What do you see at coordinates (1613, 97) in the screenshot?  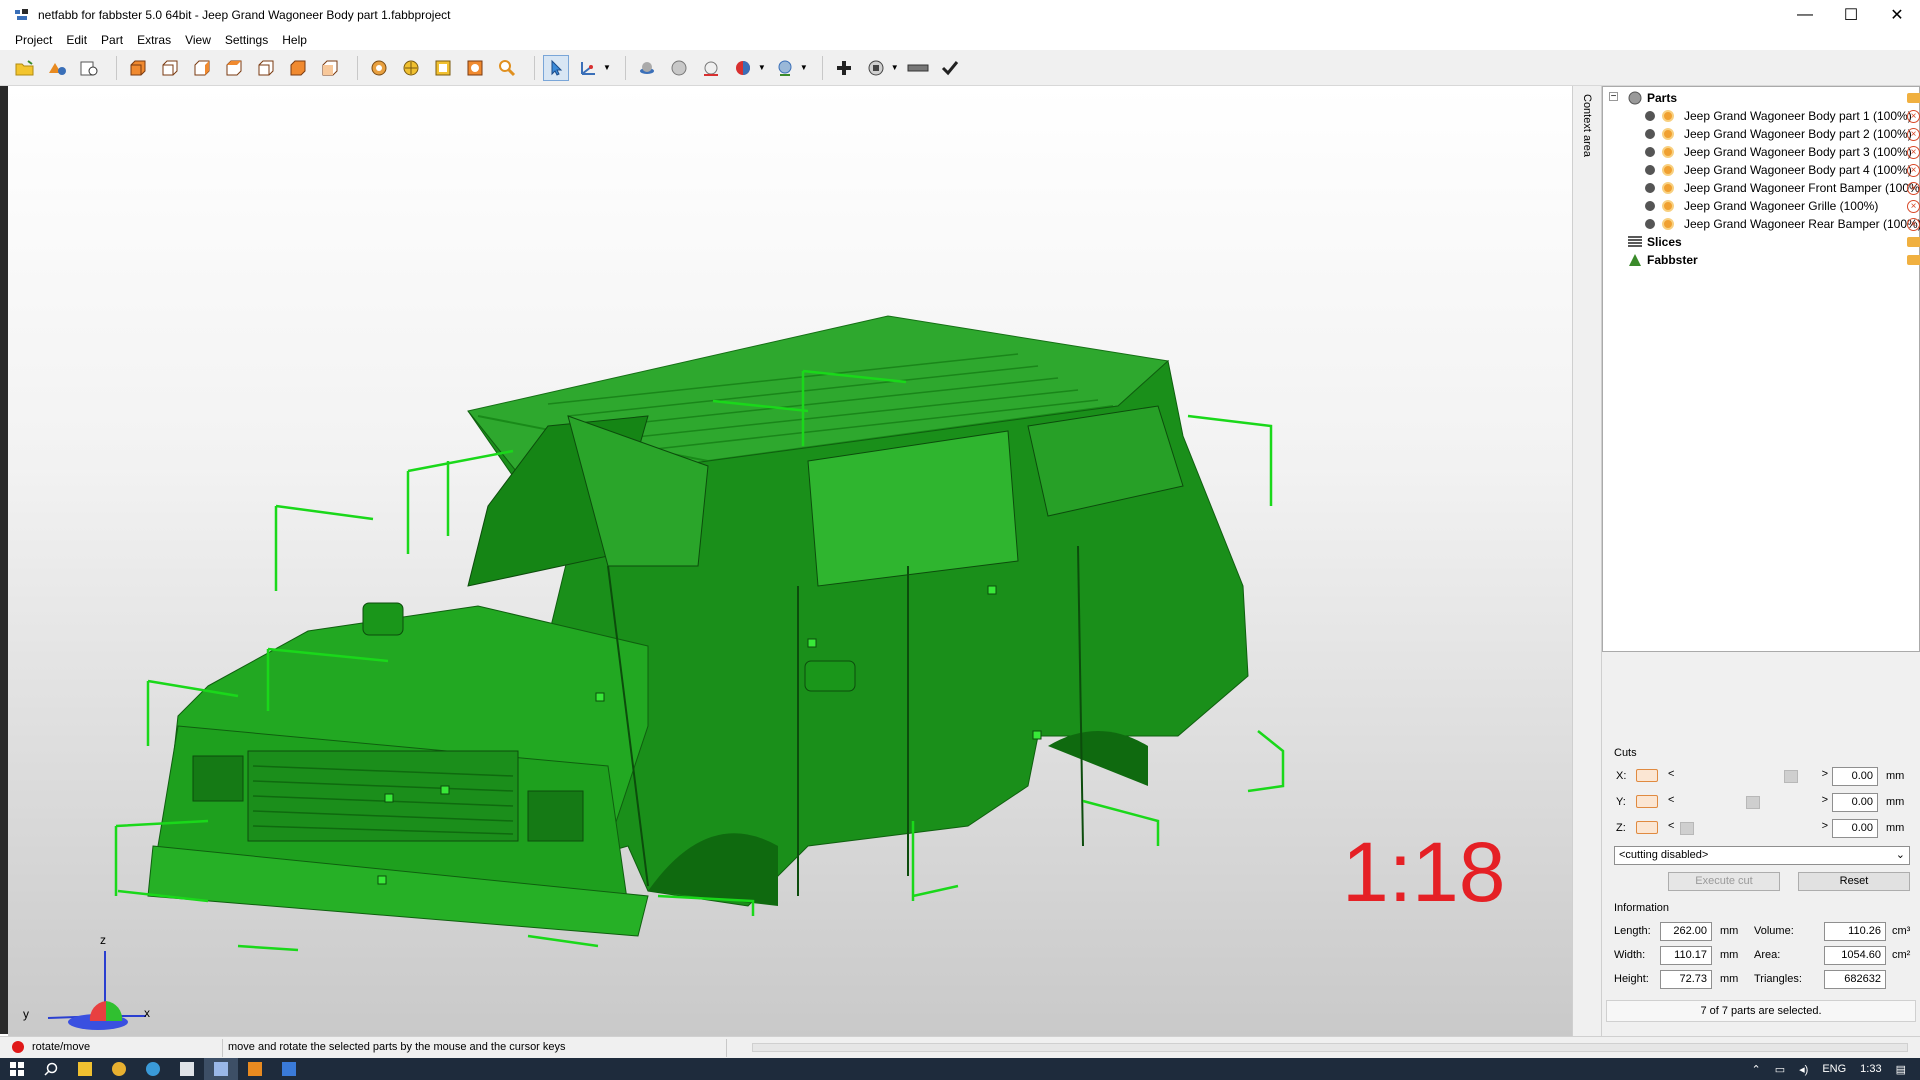 I see `collapse-toggle: −` at bounding box center [1613, 97].